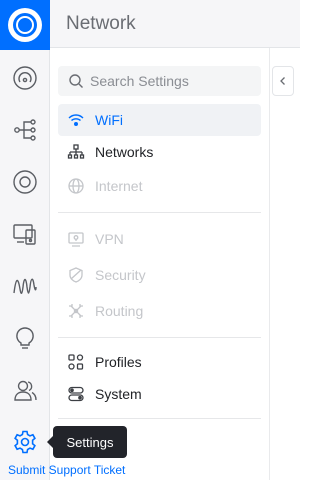 The width and height of the screenshot is (320, 480). Describe the element at coordinates (119, 311) in the screenshot. I see `nav-label-routing: Routing` at that location.